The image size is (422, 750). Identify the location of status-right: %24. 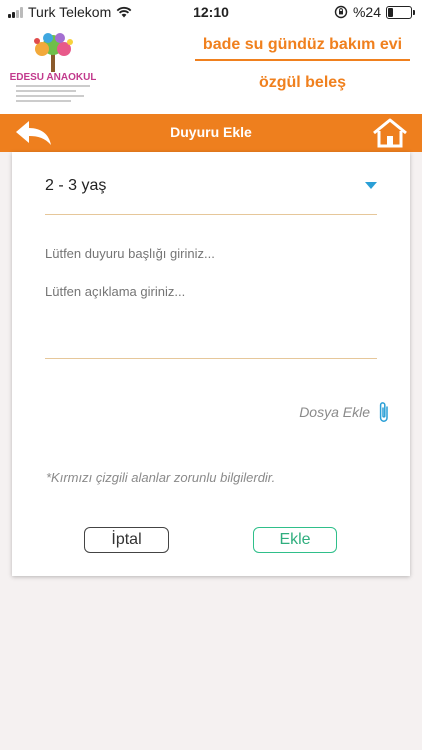
(374, 12).